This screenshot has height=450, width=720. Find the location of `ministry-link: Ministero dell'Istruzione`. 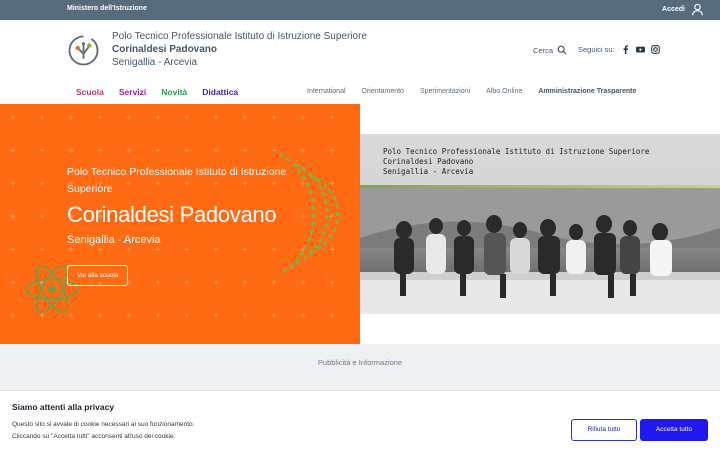

ministry-link: Ministero dell'Istruzione is located at coordinates (107, 8).